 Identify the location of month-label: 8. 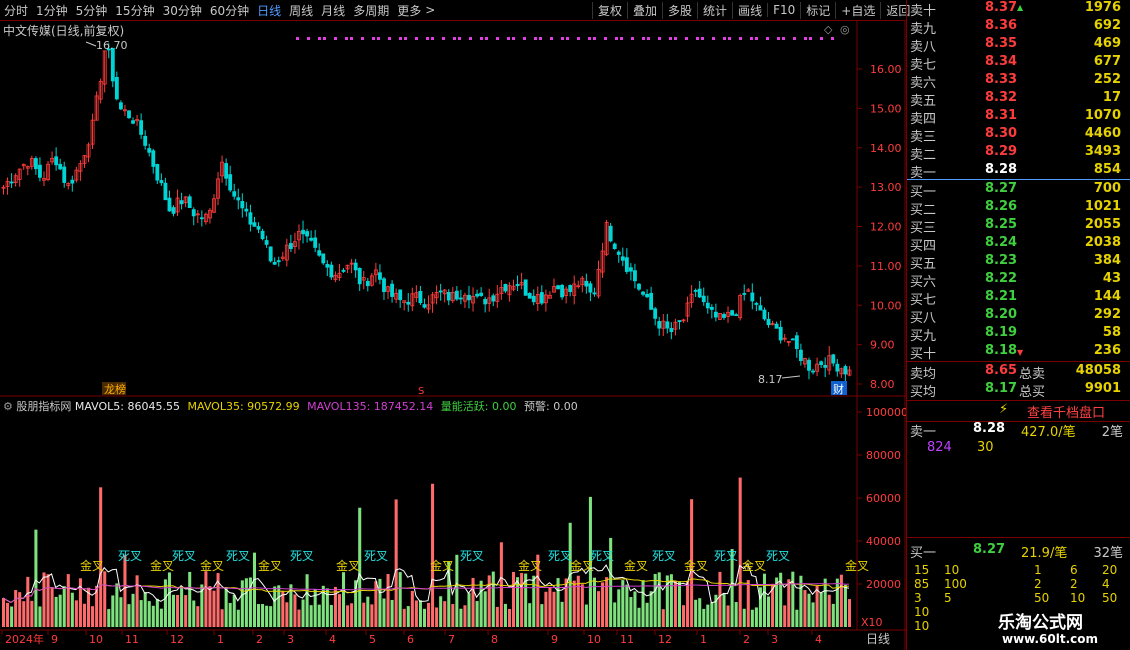
(494, 639).